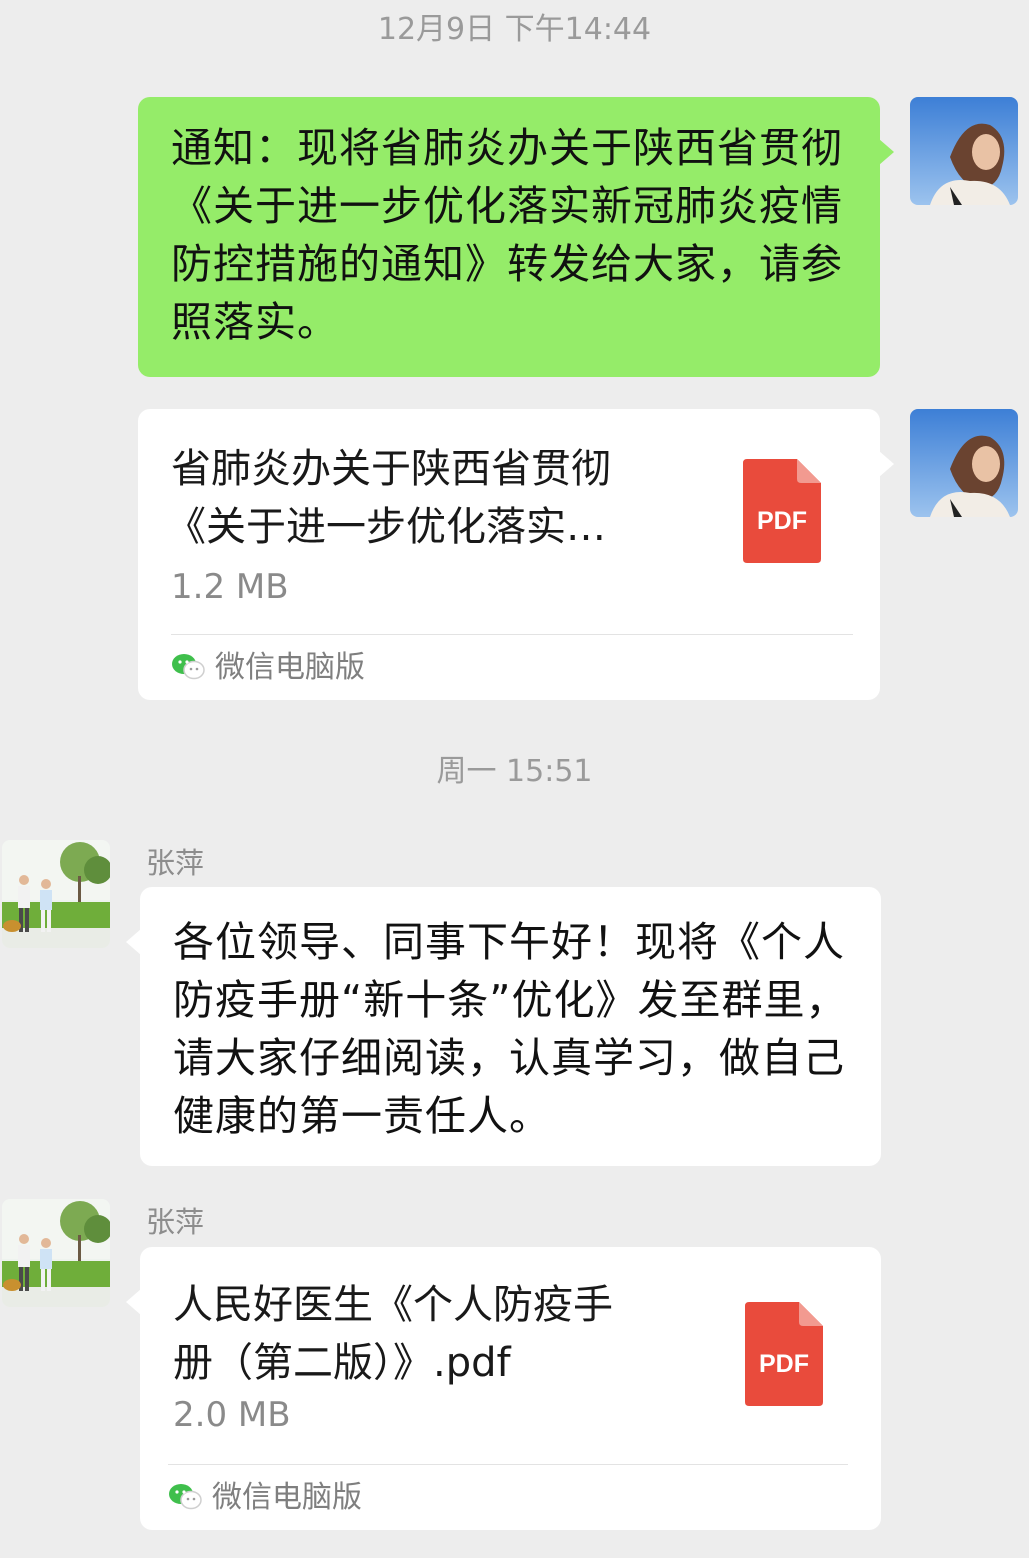 The height and width of the screenshot is (1558, 1029). Describe the element at coordinates (230, 587) in the screenshot. I see `file-size: 1.2 MB` at that location.